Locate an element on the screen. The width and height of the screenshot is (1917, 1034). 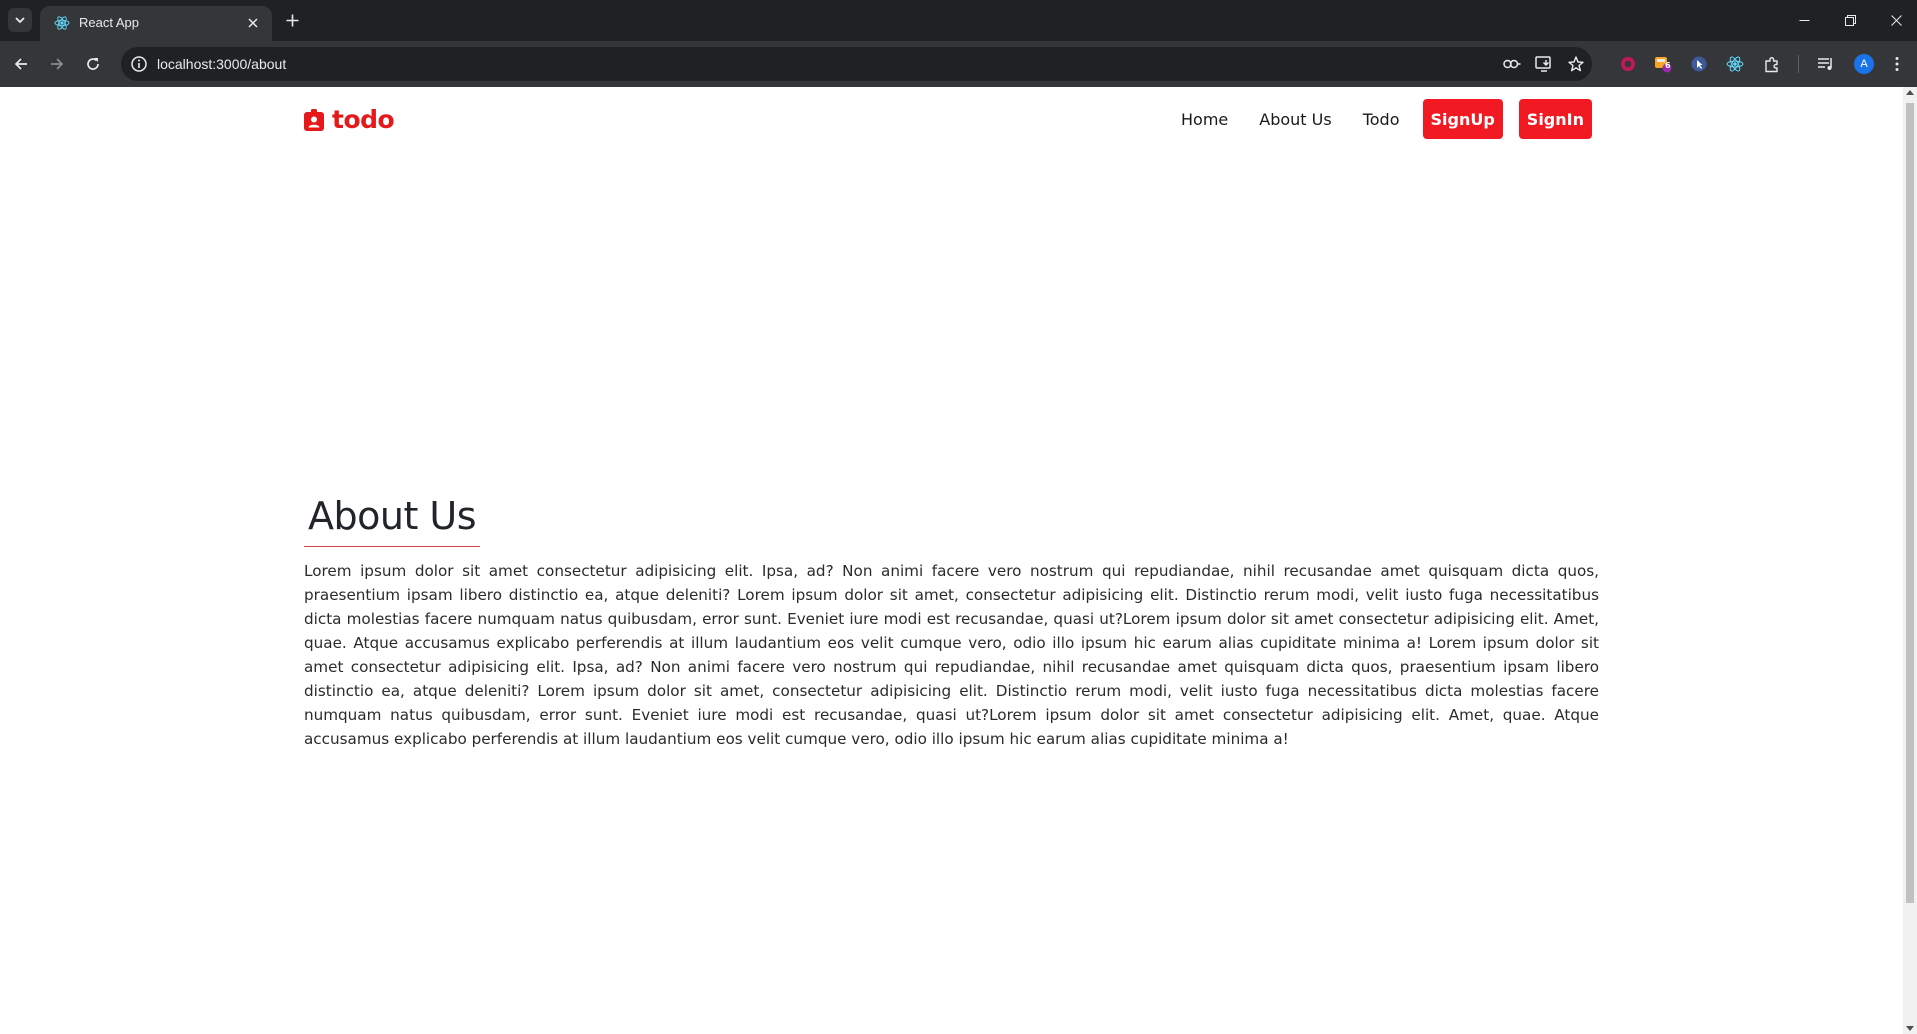
extensions-menu-button is located at coordinates (1772, 64).